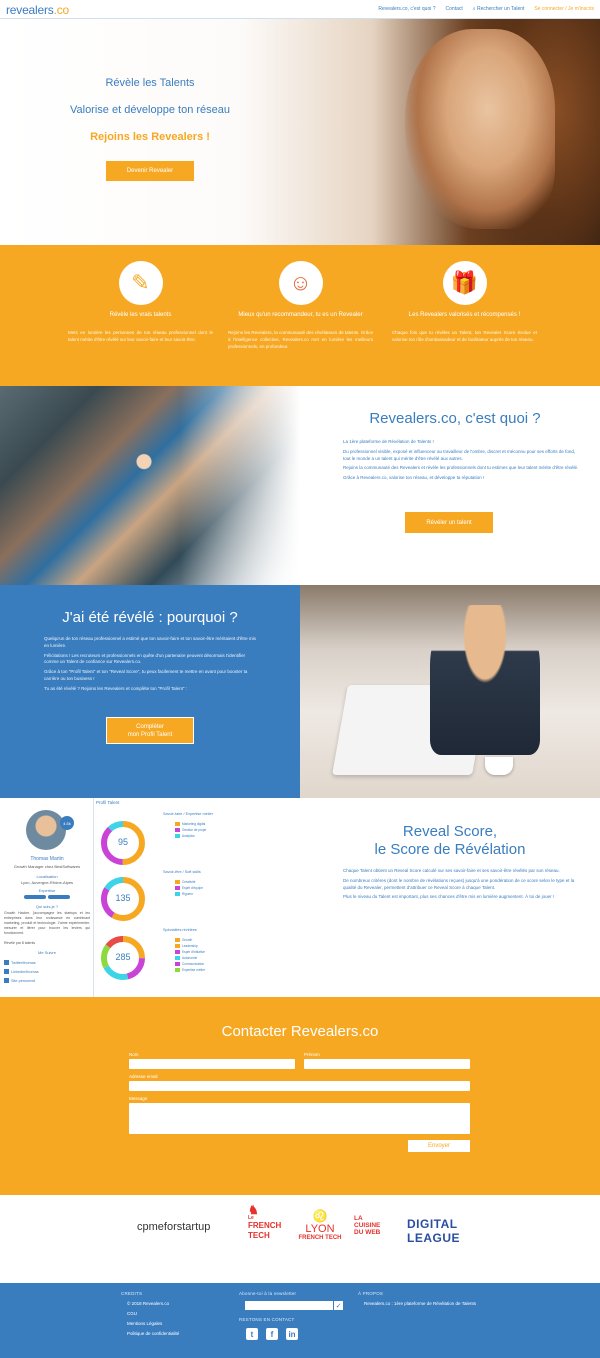 The width and height of the screenshot is (600, 1358). What do you see at coordinates (190, 830) in the screenshot?
I see `legend-item: Gestion de projet` at bounding box center [190, 830].